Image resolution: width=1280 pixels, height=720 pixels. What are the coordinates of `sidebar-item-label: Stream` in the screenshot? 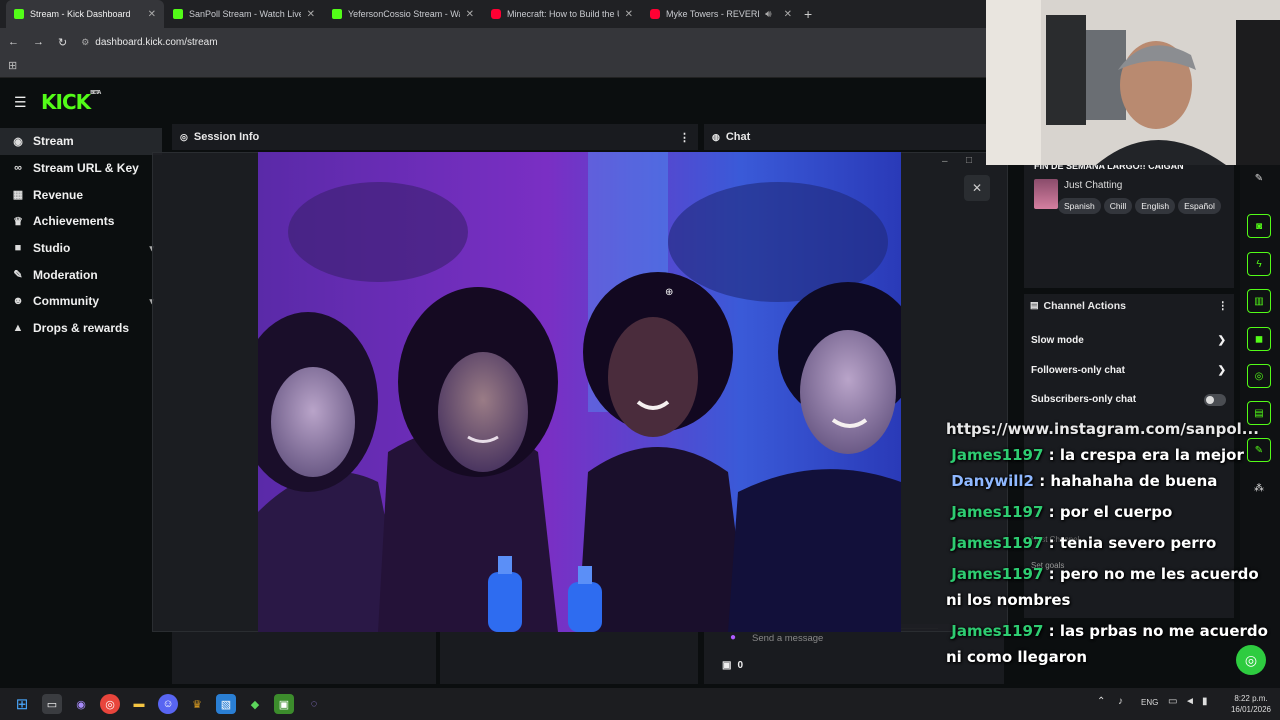 It's located at (53, 141).